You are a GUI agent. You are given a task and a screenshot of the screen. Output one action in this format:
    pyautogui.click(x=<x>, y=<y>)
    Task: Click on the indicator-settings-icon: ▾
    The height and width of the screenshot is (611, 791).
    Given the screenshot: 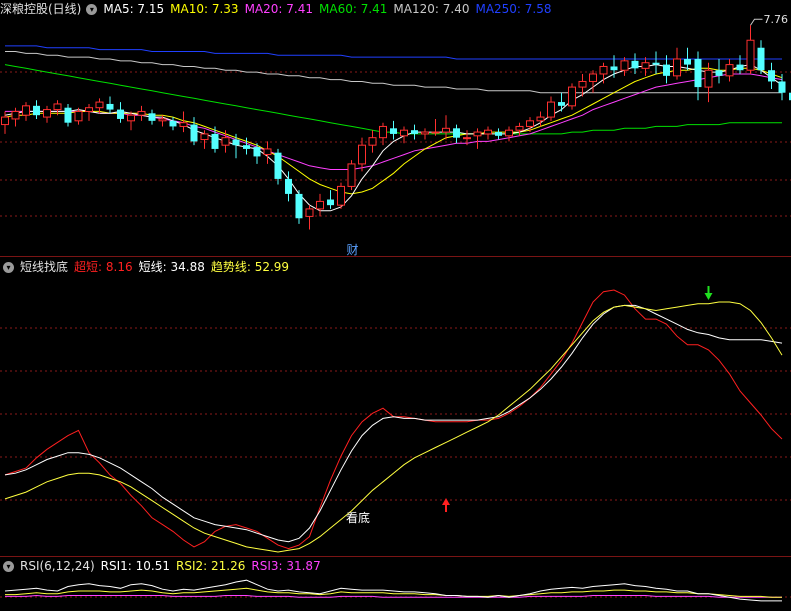 What is the action you would take?
    pyautogui.click(x=8, y=267)
    